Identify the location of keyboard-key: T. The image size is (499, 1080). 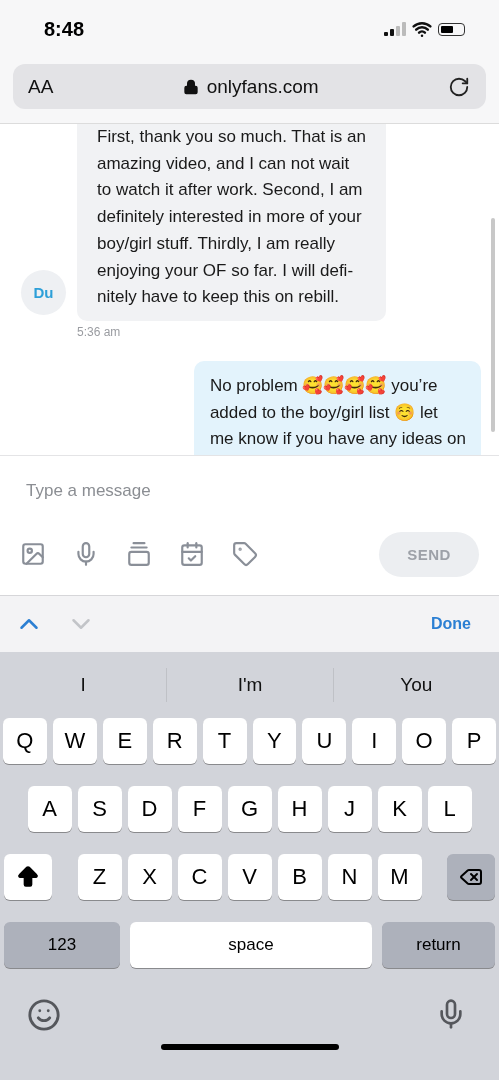
(224, 741).